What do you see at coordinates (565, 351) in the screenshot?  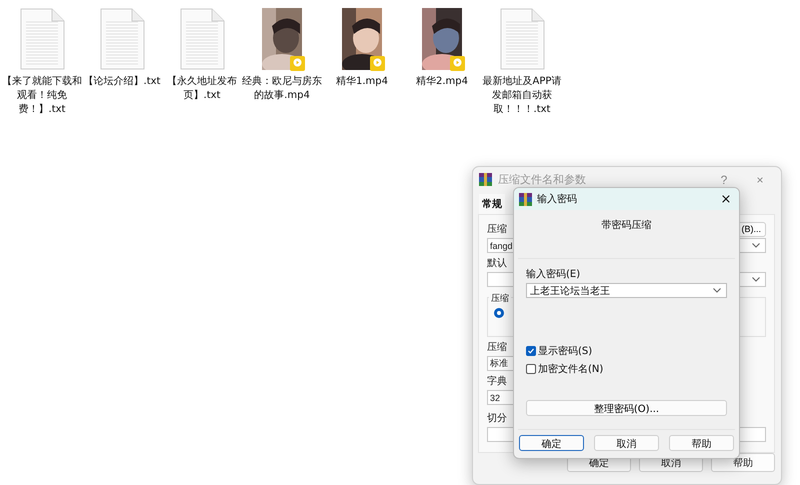 I see `checkbox-label: 显示密码(S)` at bounding box center [565, 351].